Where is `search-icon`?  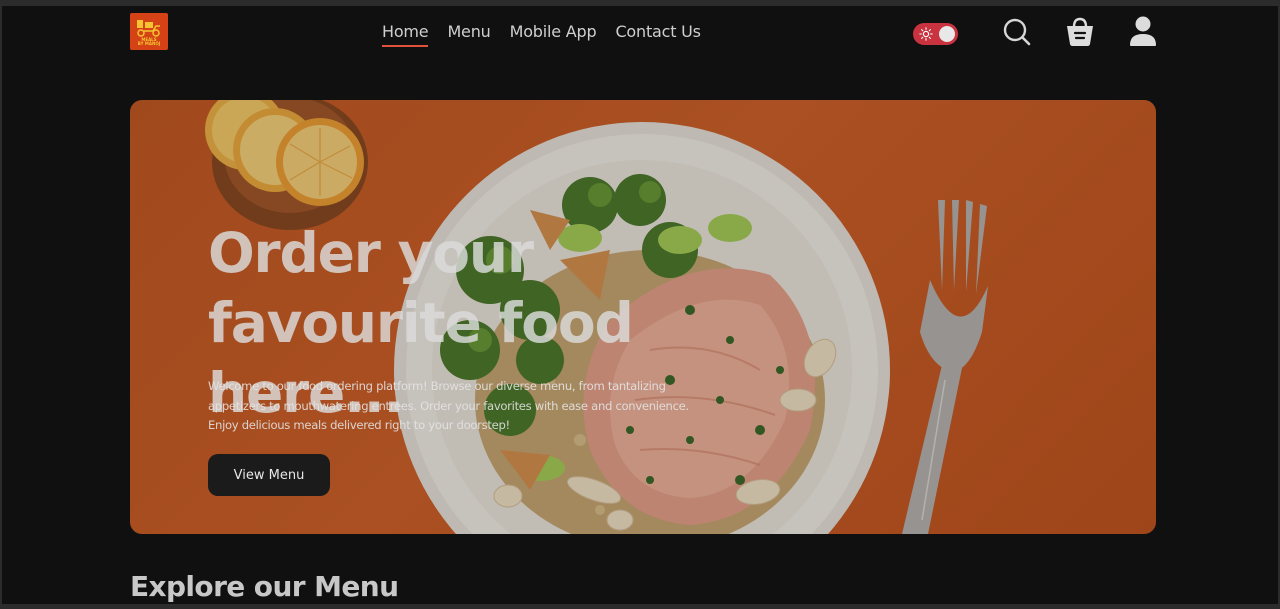 search-icon is located at coordinates (1017, 32).